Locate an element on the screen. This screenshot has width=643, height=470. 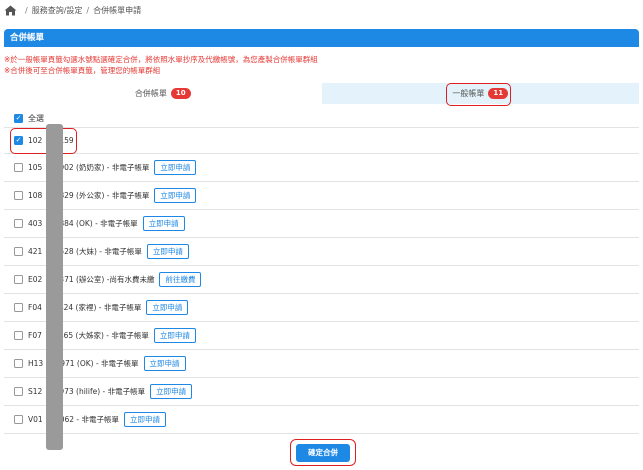
list-item: H13 971 (OK) - 非電子帳單 立即申請 is located at coordinates (321, 364).